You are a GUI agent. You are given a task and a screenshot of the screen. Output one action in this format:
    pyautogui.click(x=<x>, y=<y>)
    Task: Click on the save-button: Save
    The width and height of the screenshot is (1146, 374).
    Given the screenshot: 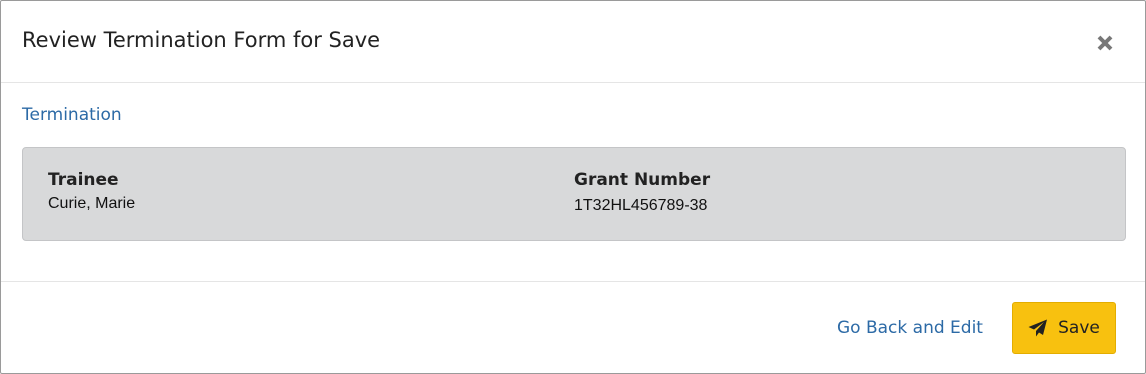 What is the action you would take?
    pyautogui.click(x=1064, y=328)
    